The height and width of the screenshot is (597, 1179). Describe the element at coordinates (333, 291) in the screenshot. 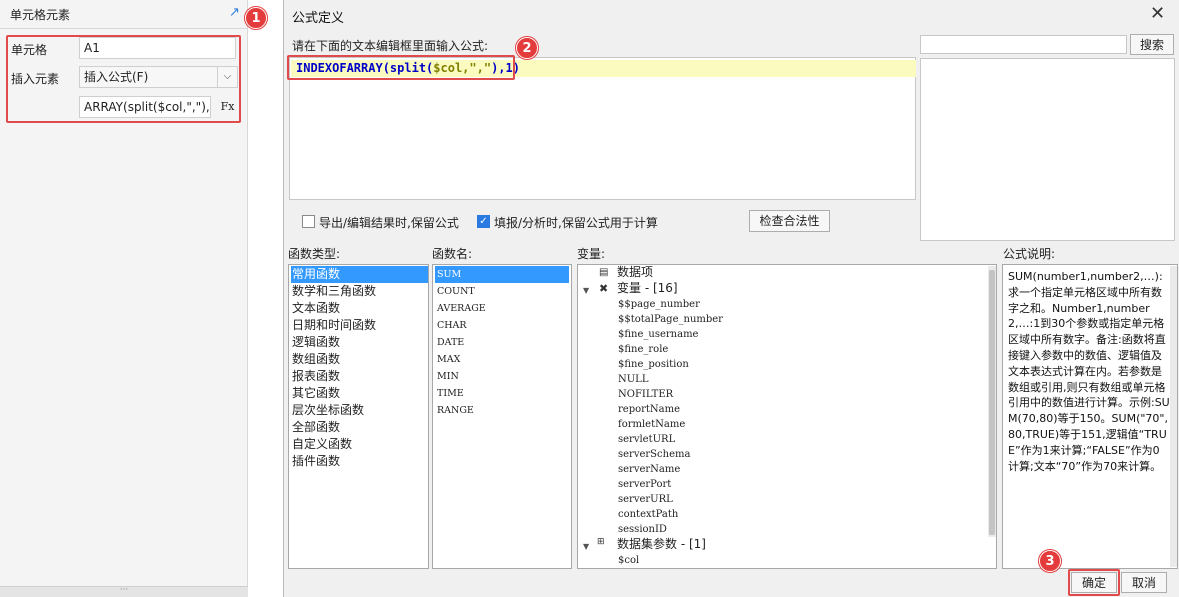

I see `list-item: 数学和三角函数` at that location.